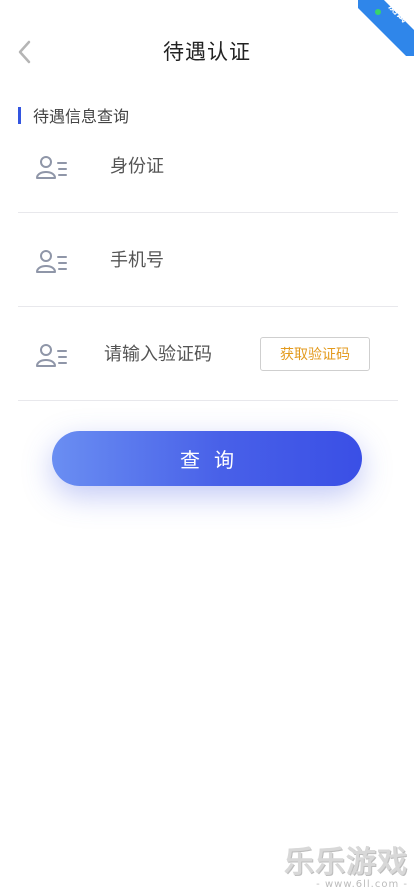  What do you see at coordinates (315, 354) in the screenshot?
I see `get-code-button: 获取验证码` at bounding box center [315, 354].